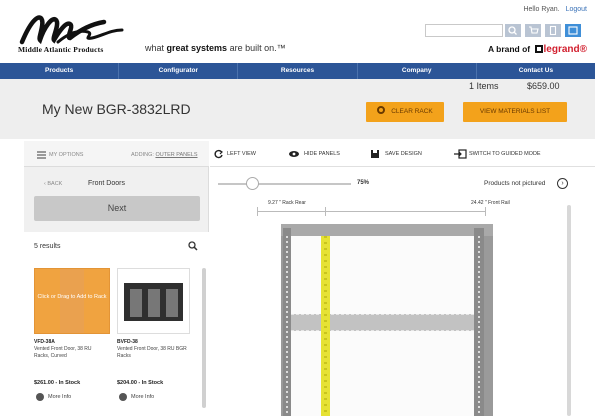  I want to click on save-design-button: SAVE DESIGN, so click(403, 154).